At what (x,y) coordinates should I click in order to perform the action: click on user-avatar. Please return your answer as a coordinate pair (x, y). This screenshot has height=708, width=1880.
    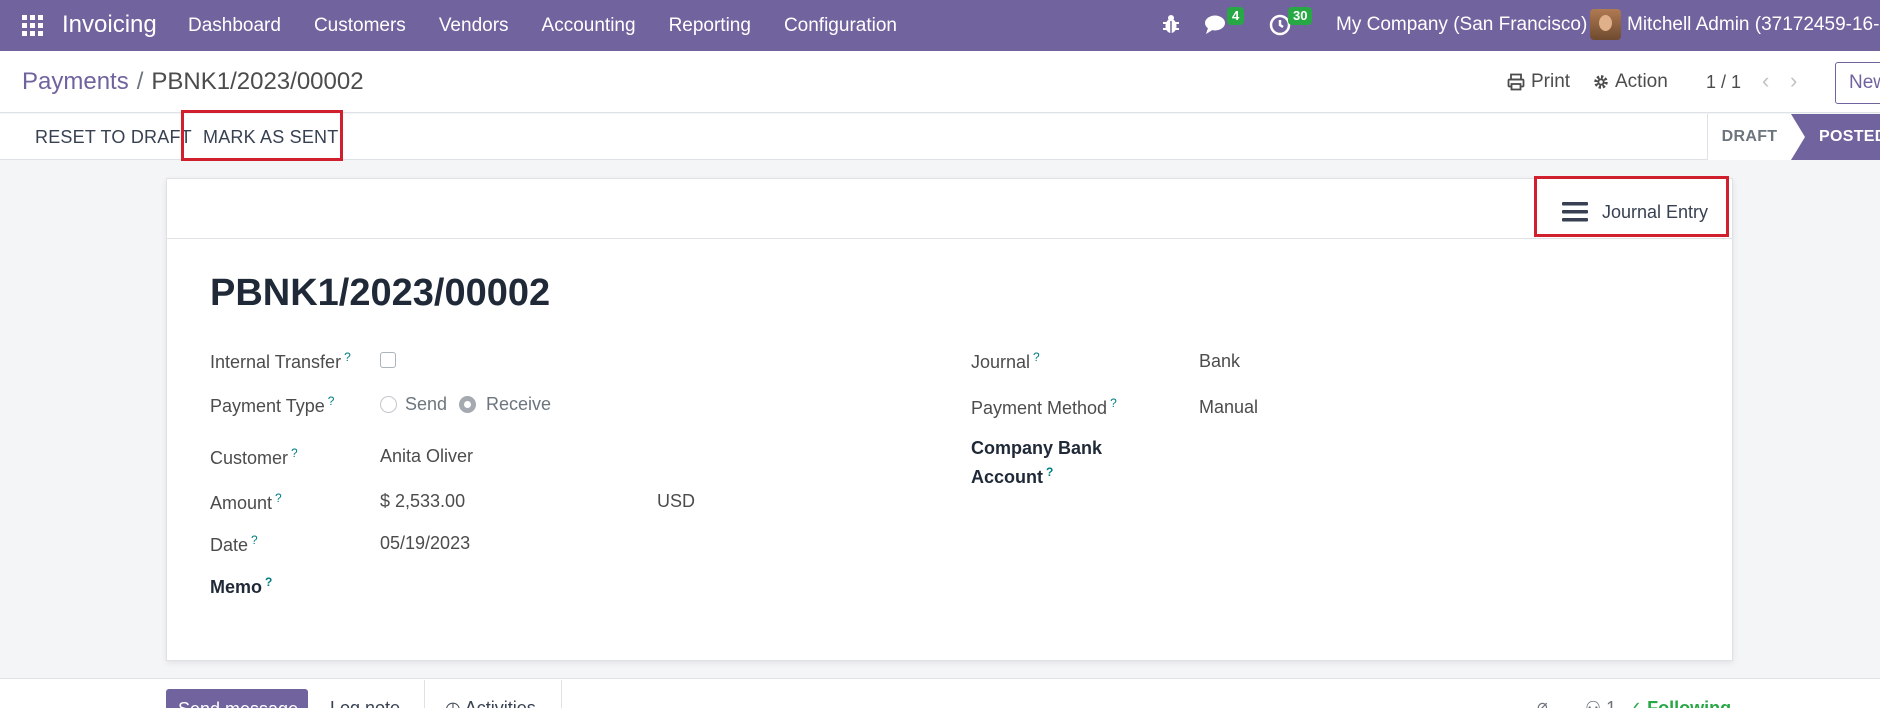
    Looking at the image, I should click on (1605, 24).